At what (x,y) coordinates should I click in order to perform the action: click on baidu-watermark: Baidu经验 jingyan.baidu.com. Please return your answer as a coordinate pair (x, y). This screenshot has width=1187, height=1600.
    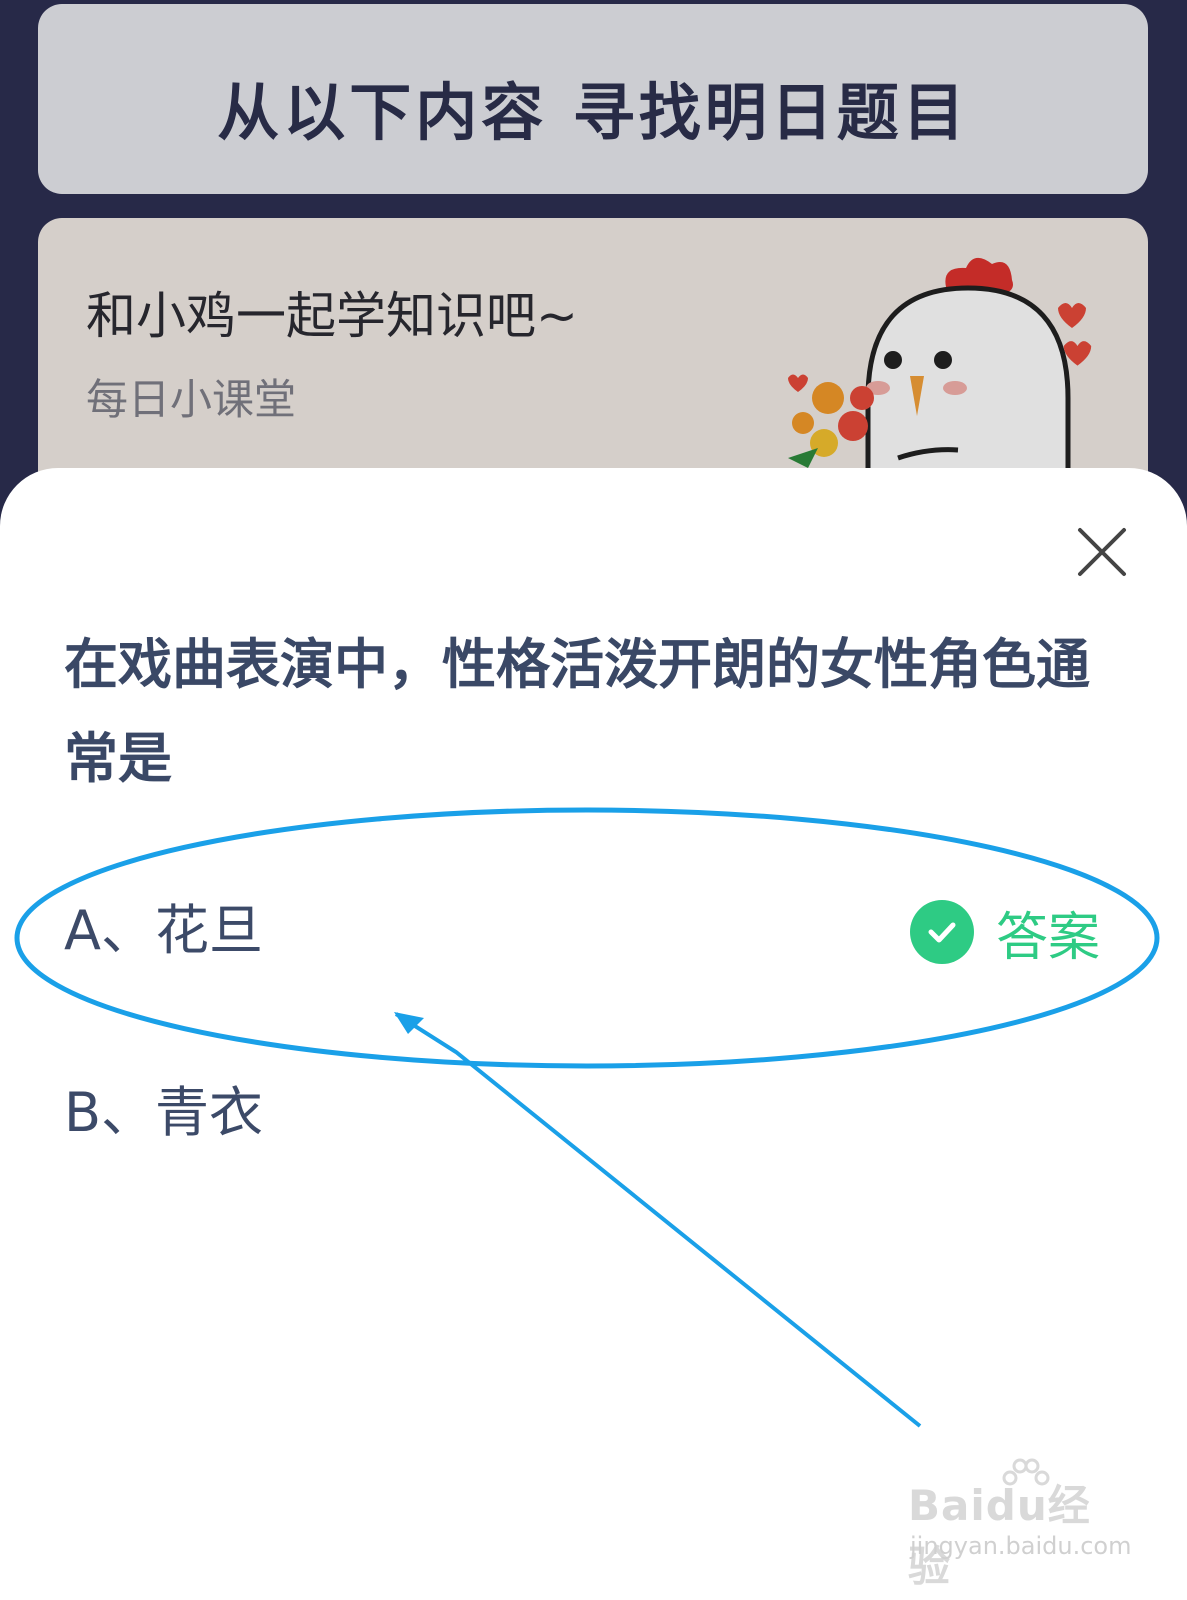
    Looking at the image, I should click on (1020, 1524).